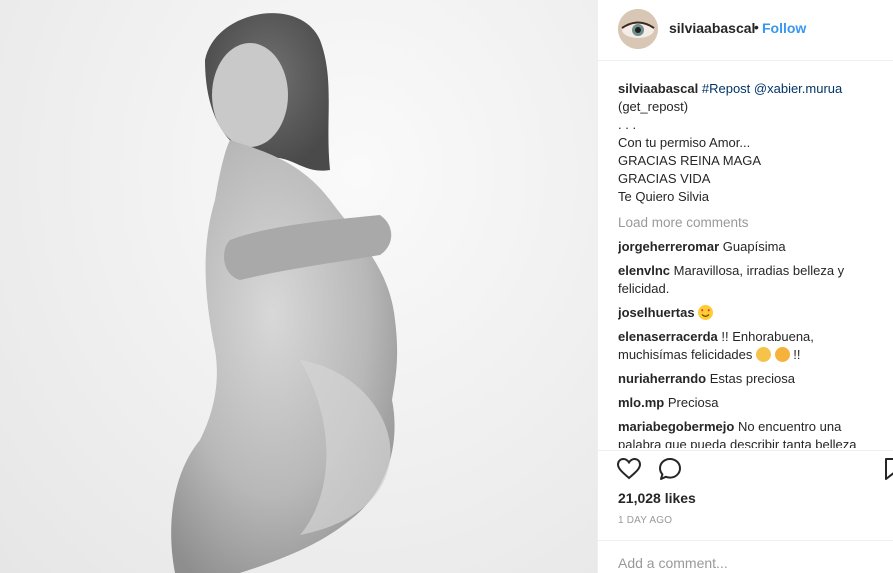 The image size is (893, 573). What do you see at coordinates (706, 312) in the screenshot?
I see `heart-eyes-emoji` at bounding box center [706, 312].